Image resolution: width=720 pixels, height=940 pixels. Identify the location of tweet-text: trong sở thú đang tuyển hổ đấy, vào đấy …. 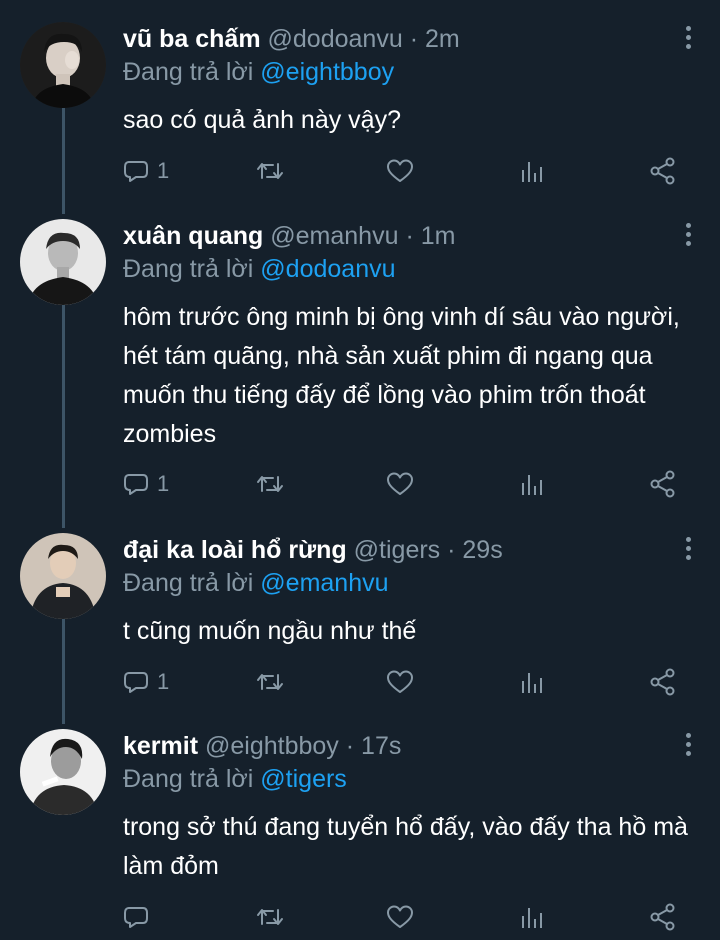
(405, 846).